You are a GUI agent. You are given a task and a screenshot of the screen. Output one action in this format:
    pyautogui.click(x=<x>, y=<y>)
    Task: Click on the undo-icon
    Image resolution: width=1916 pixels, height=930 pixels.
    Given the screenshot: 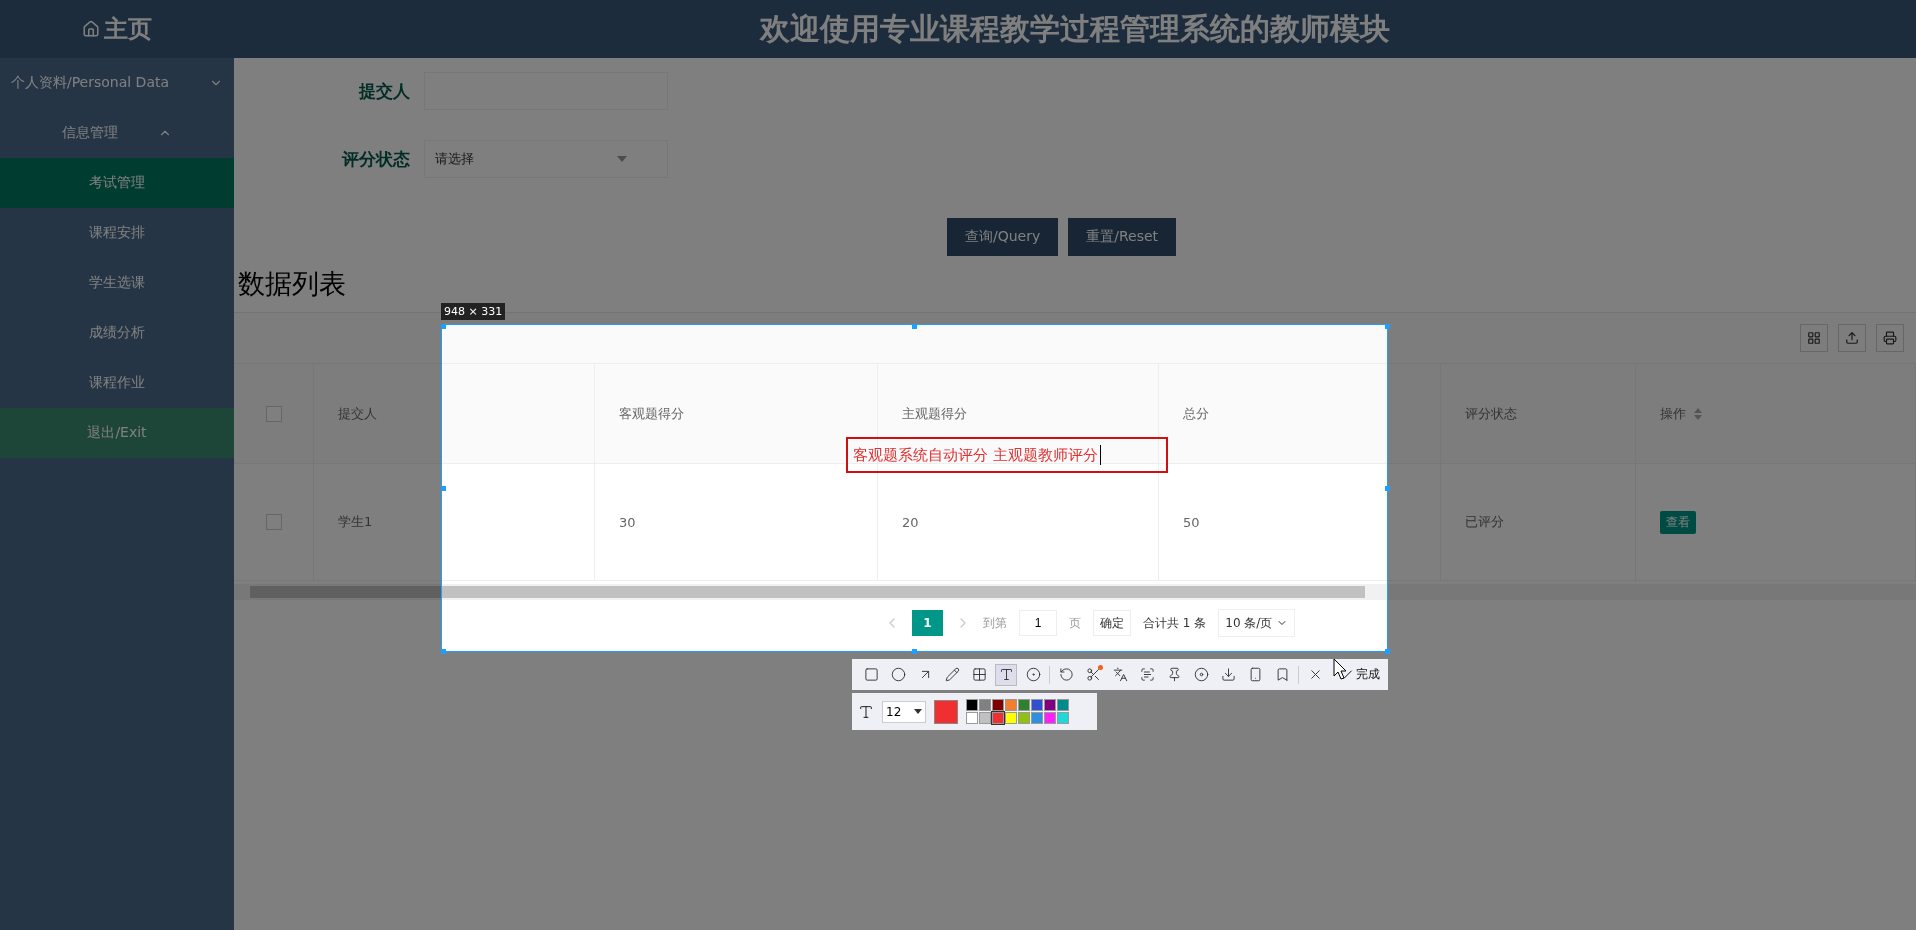 What is the action you would take?
    pyautogui.click(x=1066, y=674)
    